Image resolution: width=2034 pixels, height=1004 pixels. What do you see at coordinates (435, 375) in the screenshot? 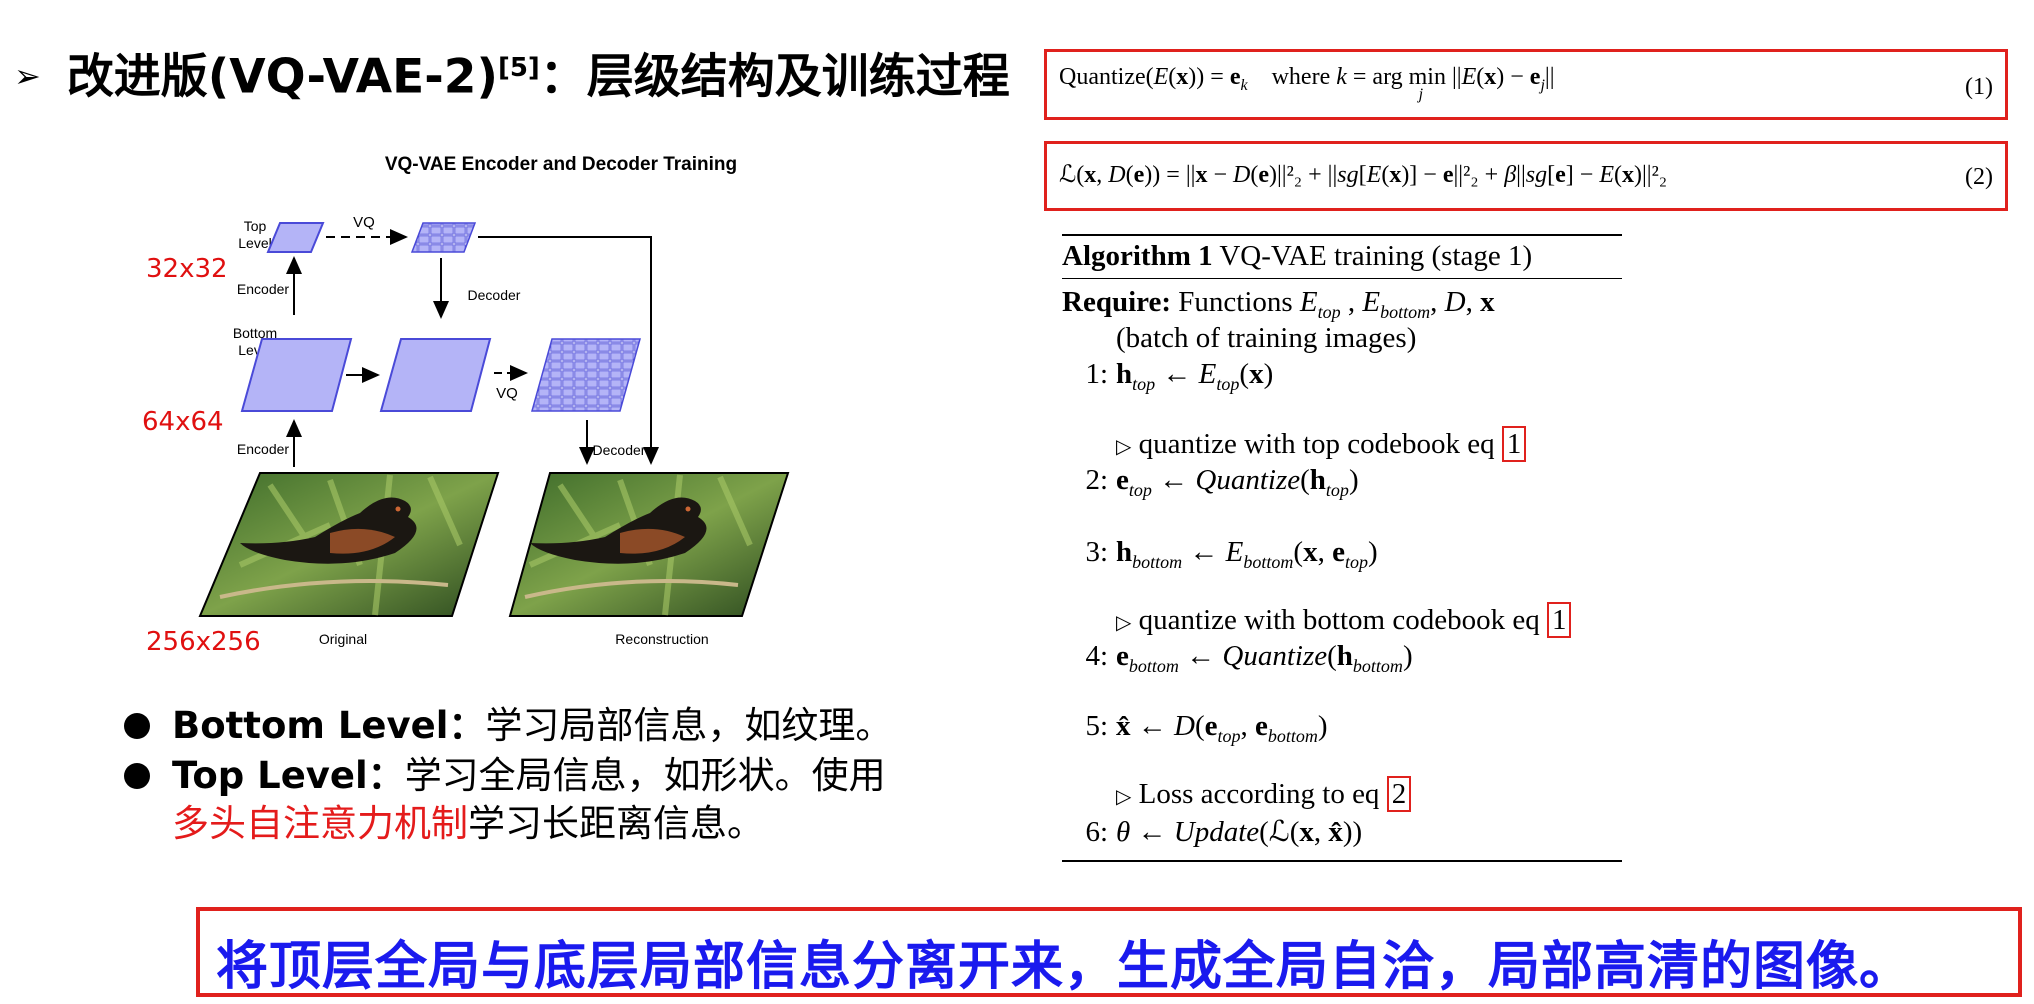
I see `combined-latent` at bounding box center [435, 375].